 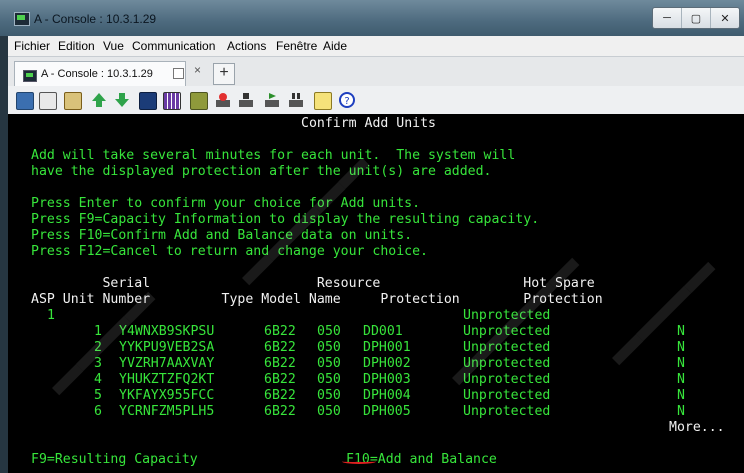 I want to click on add-tab-button: +, so click(x=224, y=74).